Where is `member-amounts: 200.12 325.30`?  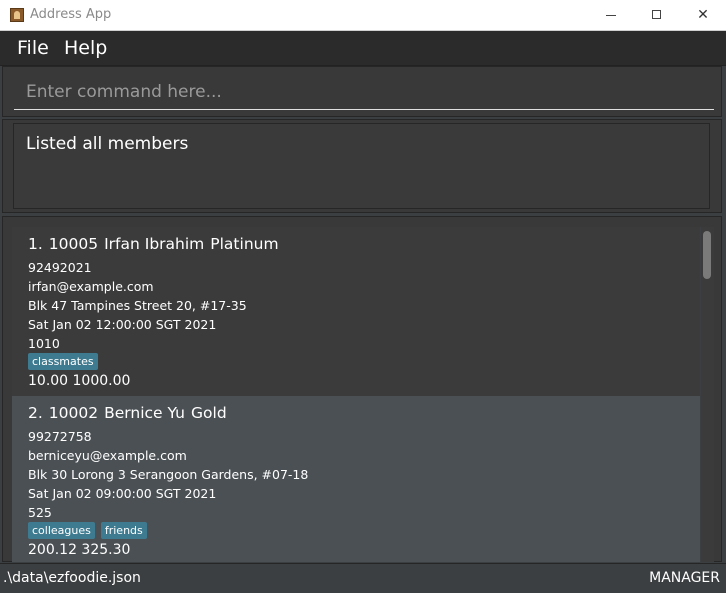
member-amounts: 200.12 325.30 is located at coordinates (79, 550).